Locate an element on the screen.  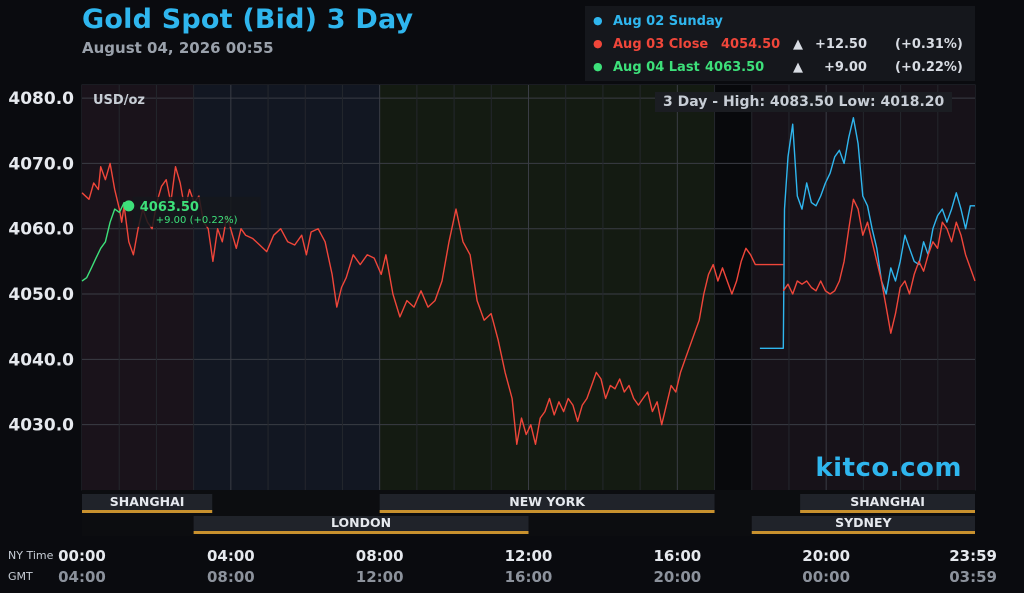
y-tick-label: 4050.0 is located at coordinates (41, 295).